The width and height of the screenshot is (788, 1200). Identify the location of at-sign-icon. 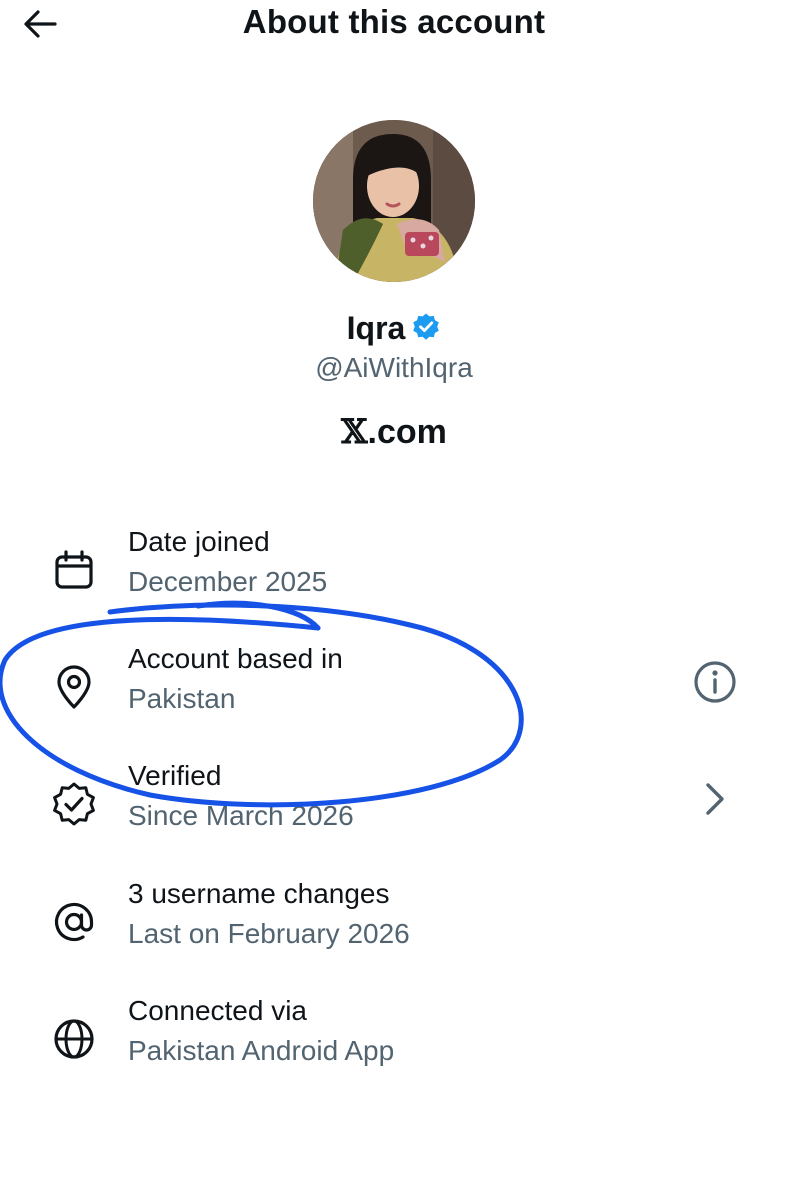
(74, 922).